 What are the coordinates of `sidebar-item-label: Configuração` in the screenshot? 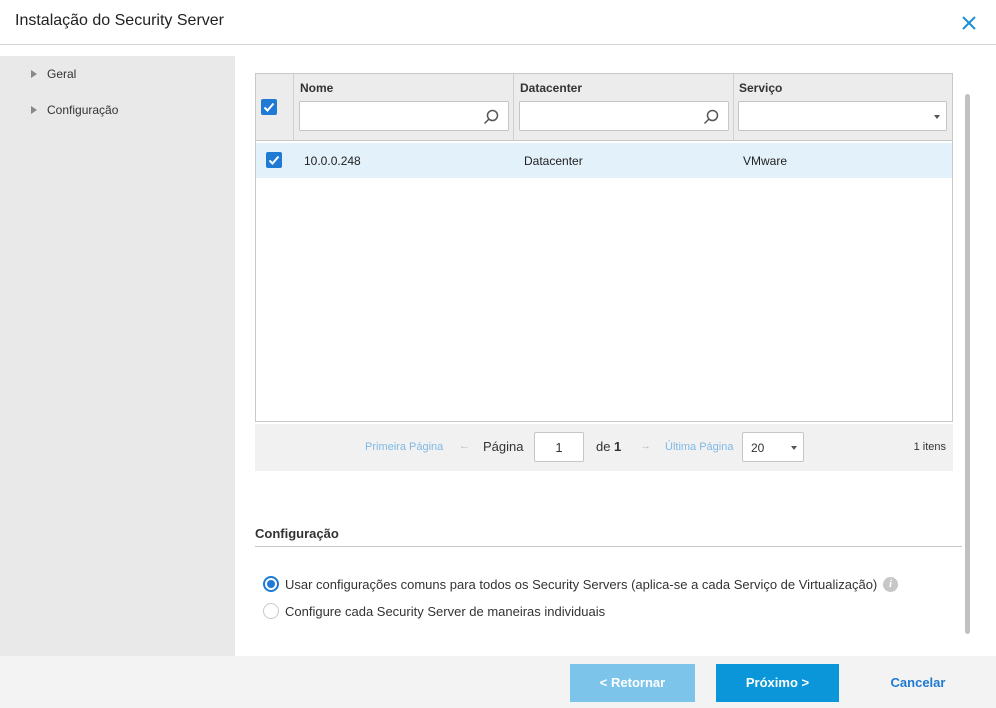 It's located at (83, 110).